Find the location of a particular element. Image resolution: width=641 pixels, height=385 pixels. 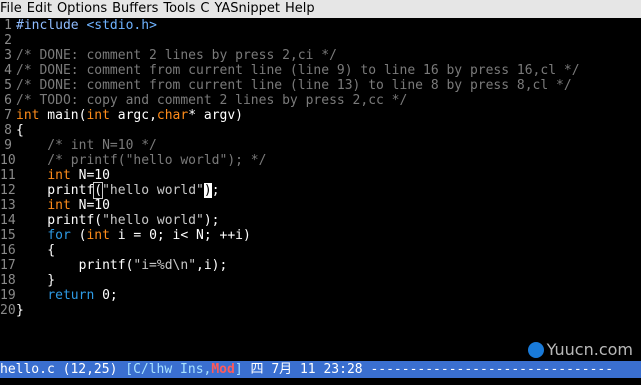

menu-file: File is located at coordinates (13, 9).